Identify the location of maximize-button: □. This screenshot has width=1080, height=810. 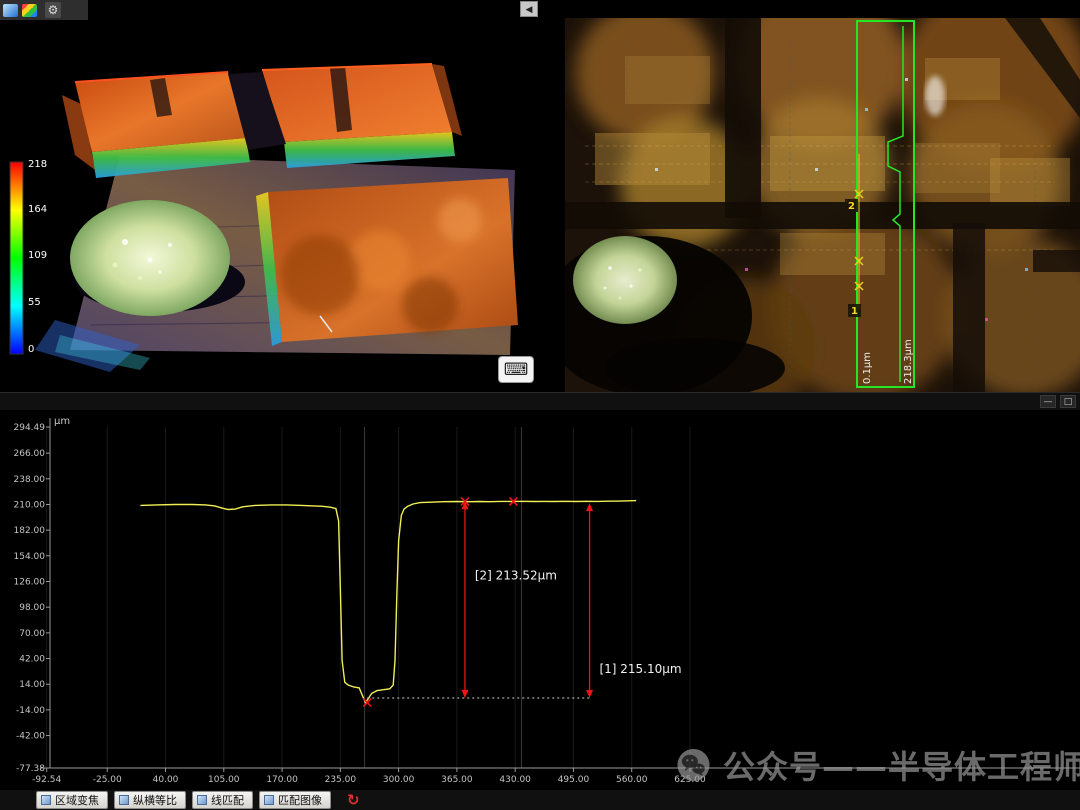
(1068, 401).